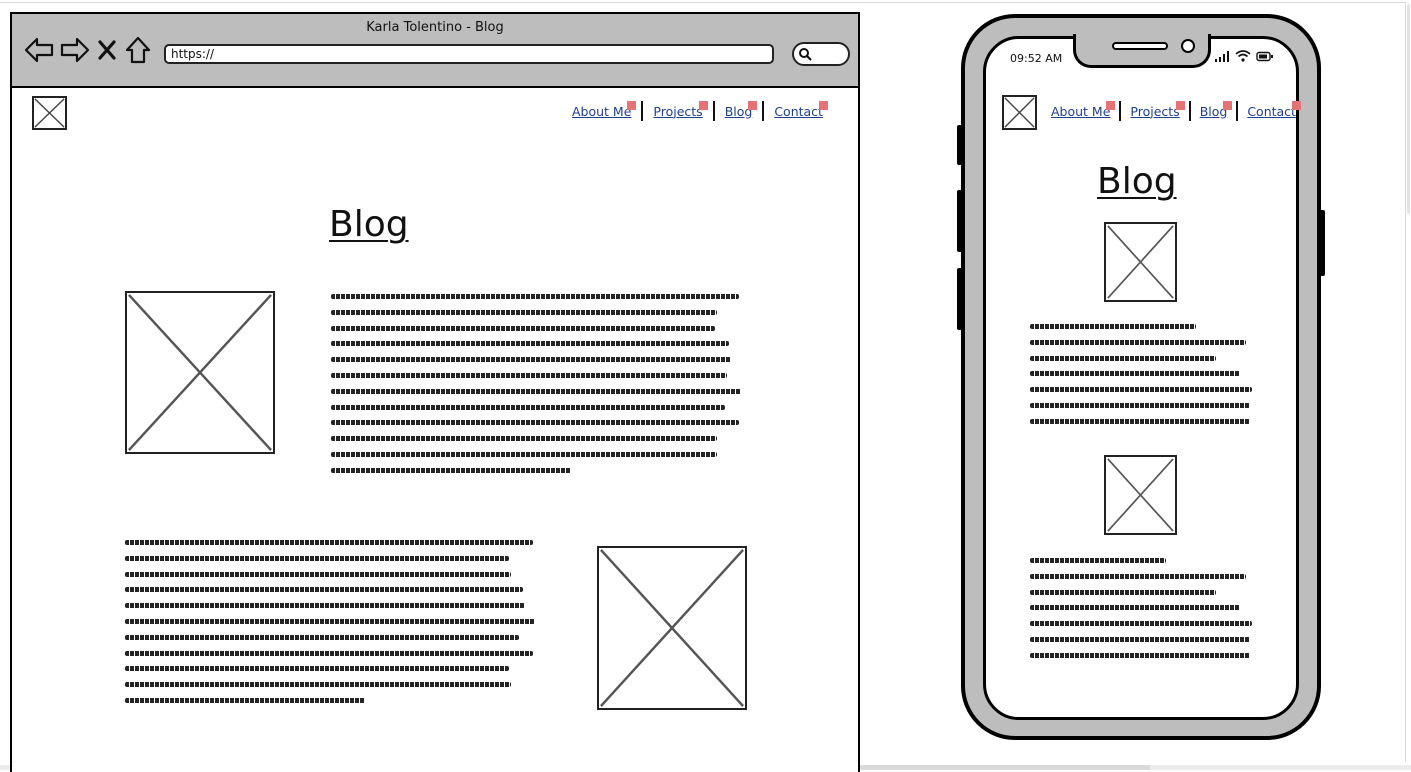 The image size is (1411, 772). Describe the element at coordinates (1408, 109) in the screenshot. I see `vertical-scrollbar` at that location.